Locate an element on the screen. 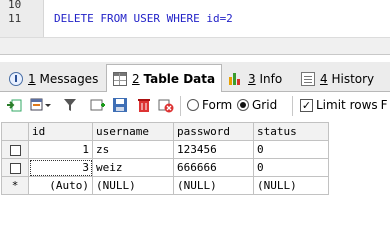  view-mode-form-radio: Form is located at coordinates (209, 105).